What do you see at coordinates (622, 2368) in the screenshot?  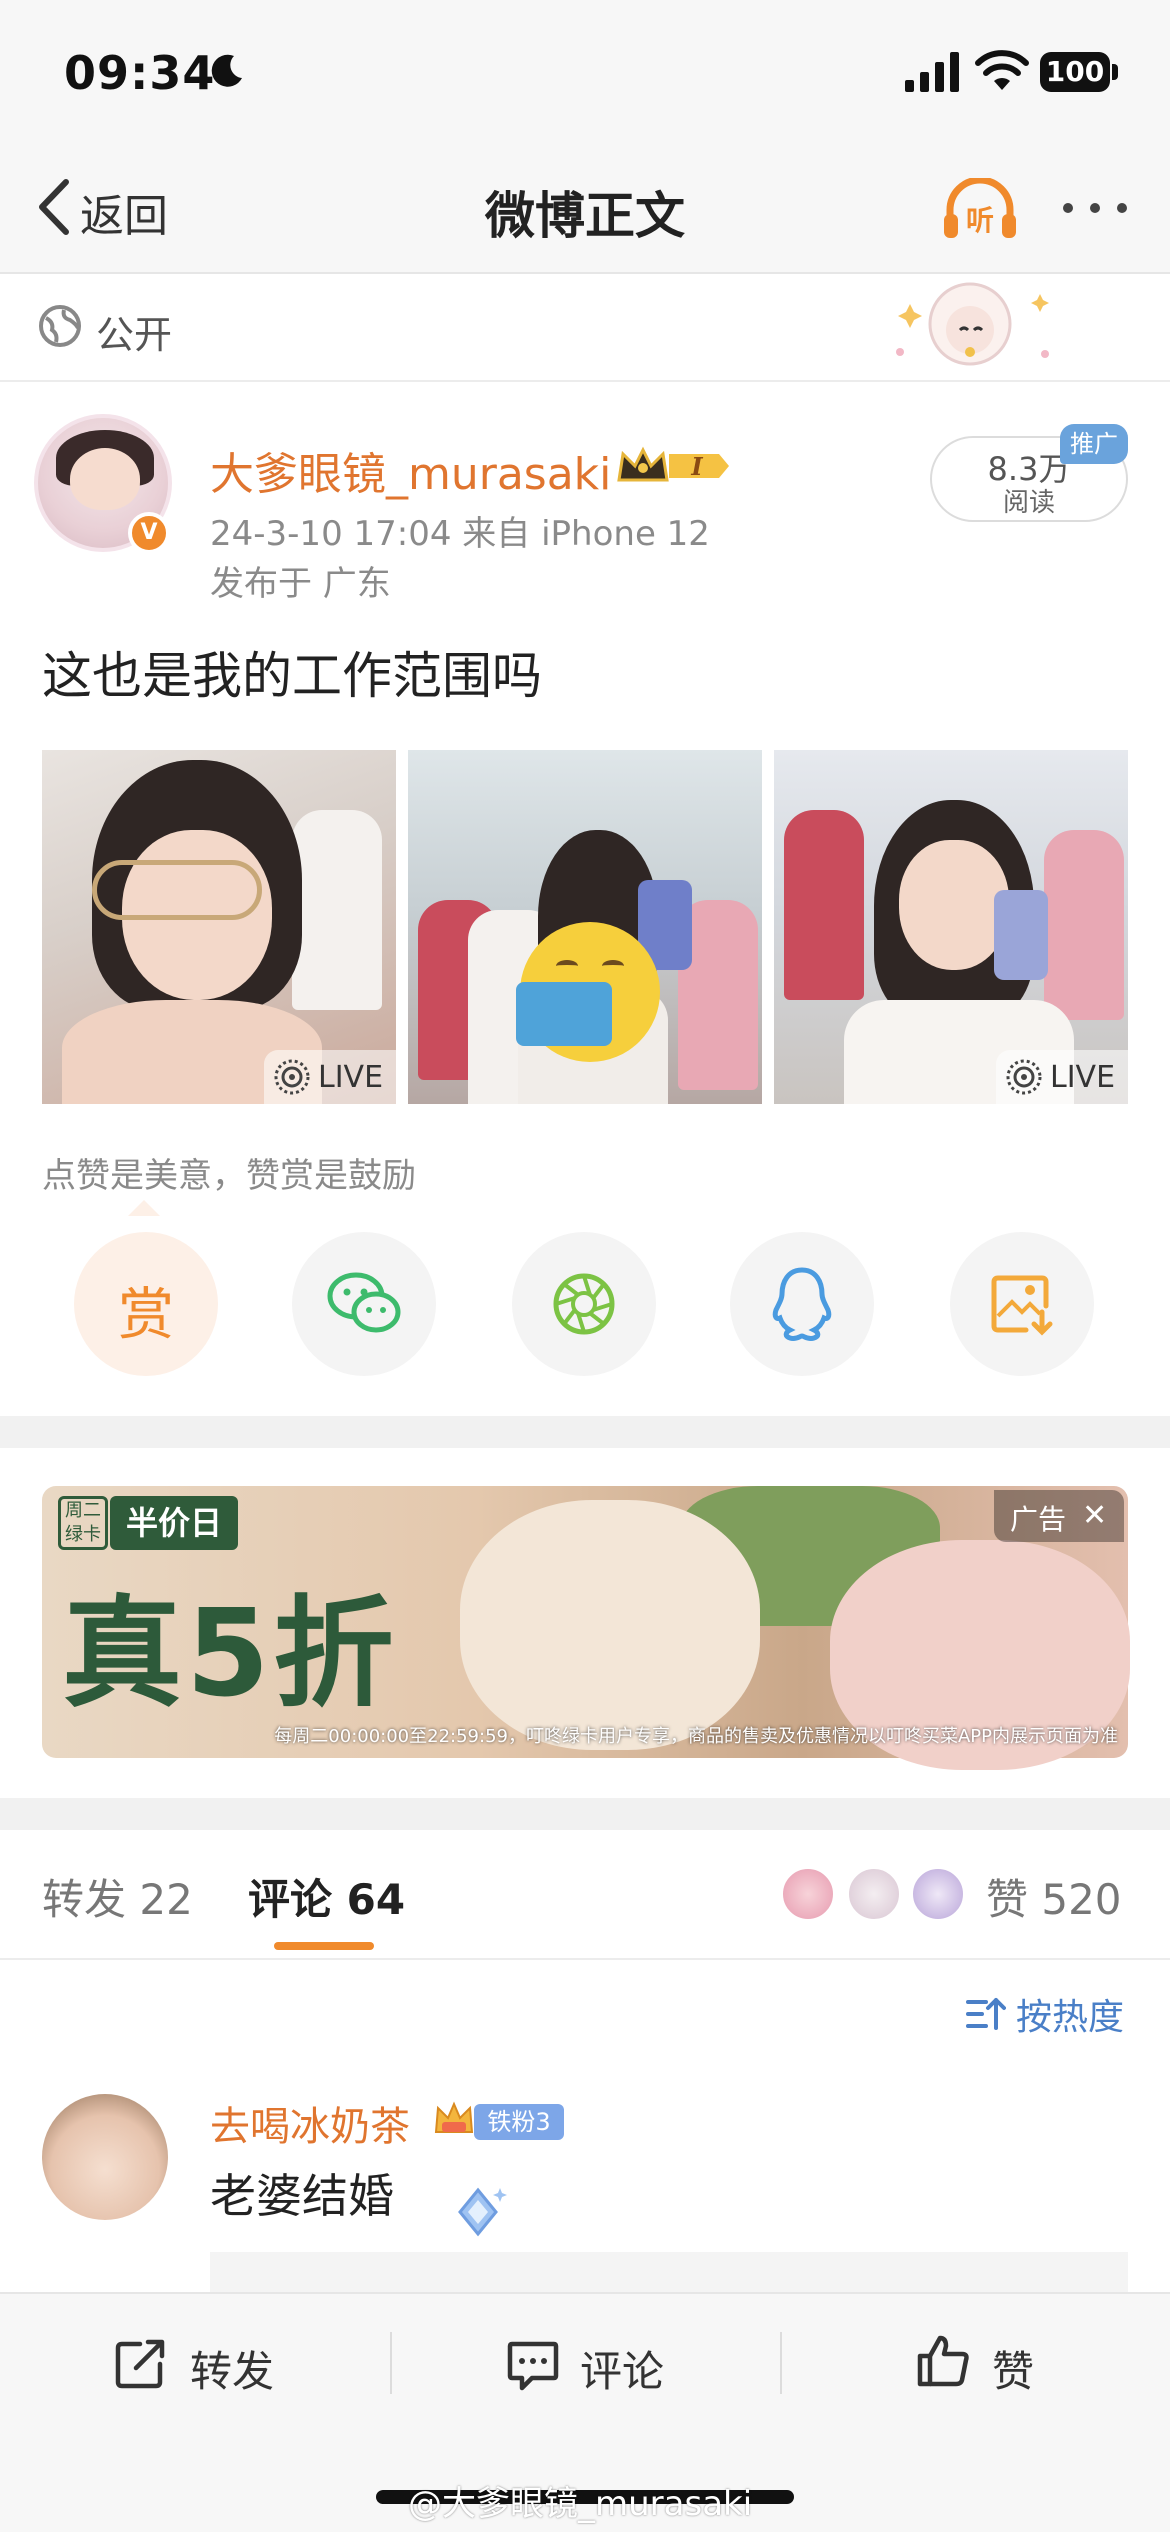 I see `comment-button: 评论` at bounding box center [622, 2368].